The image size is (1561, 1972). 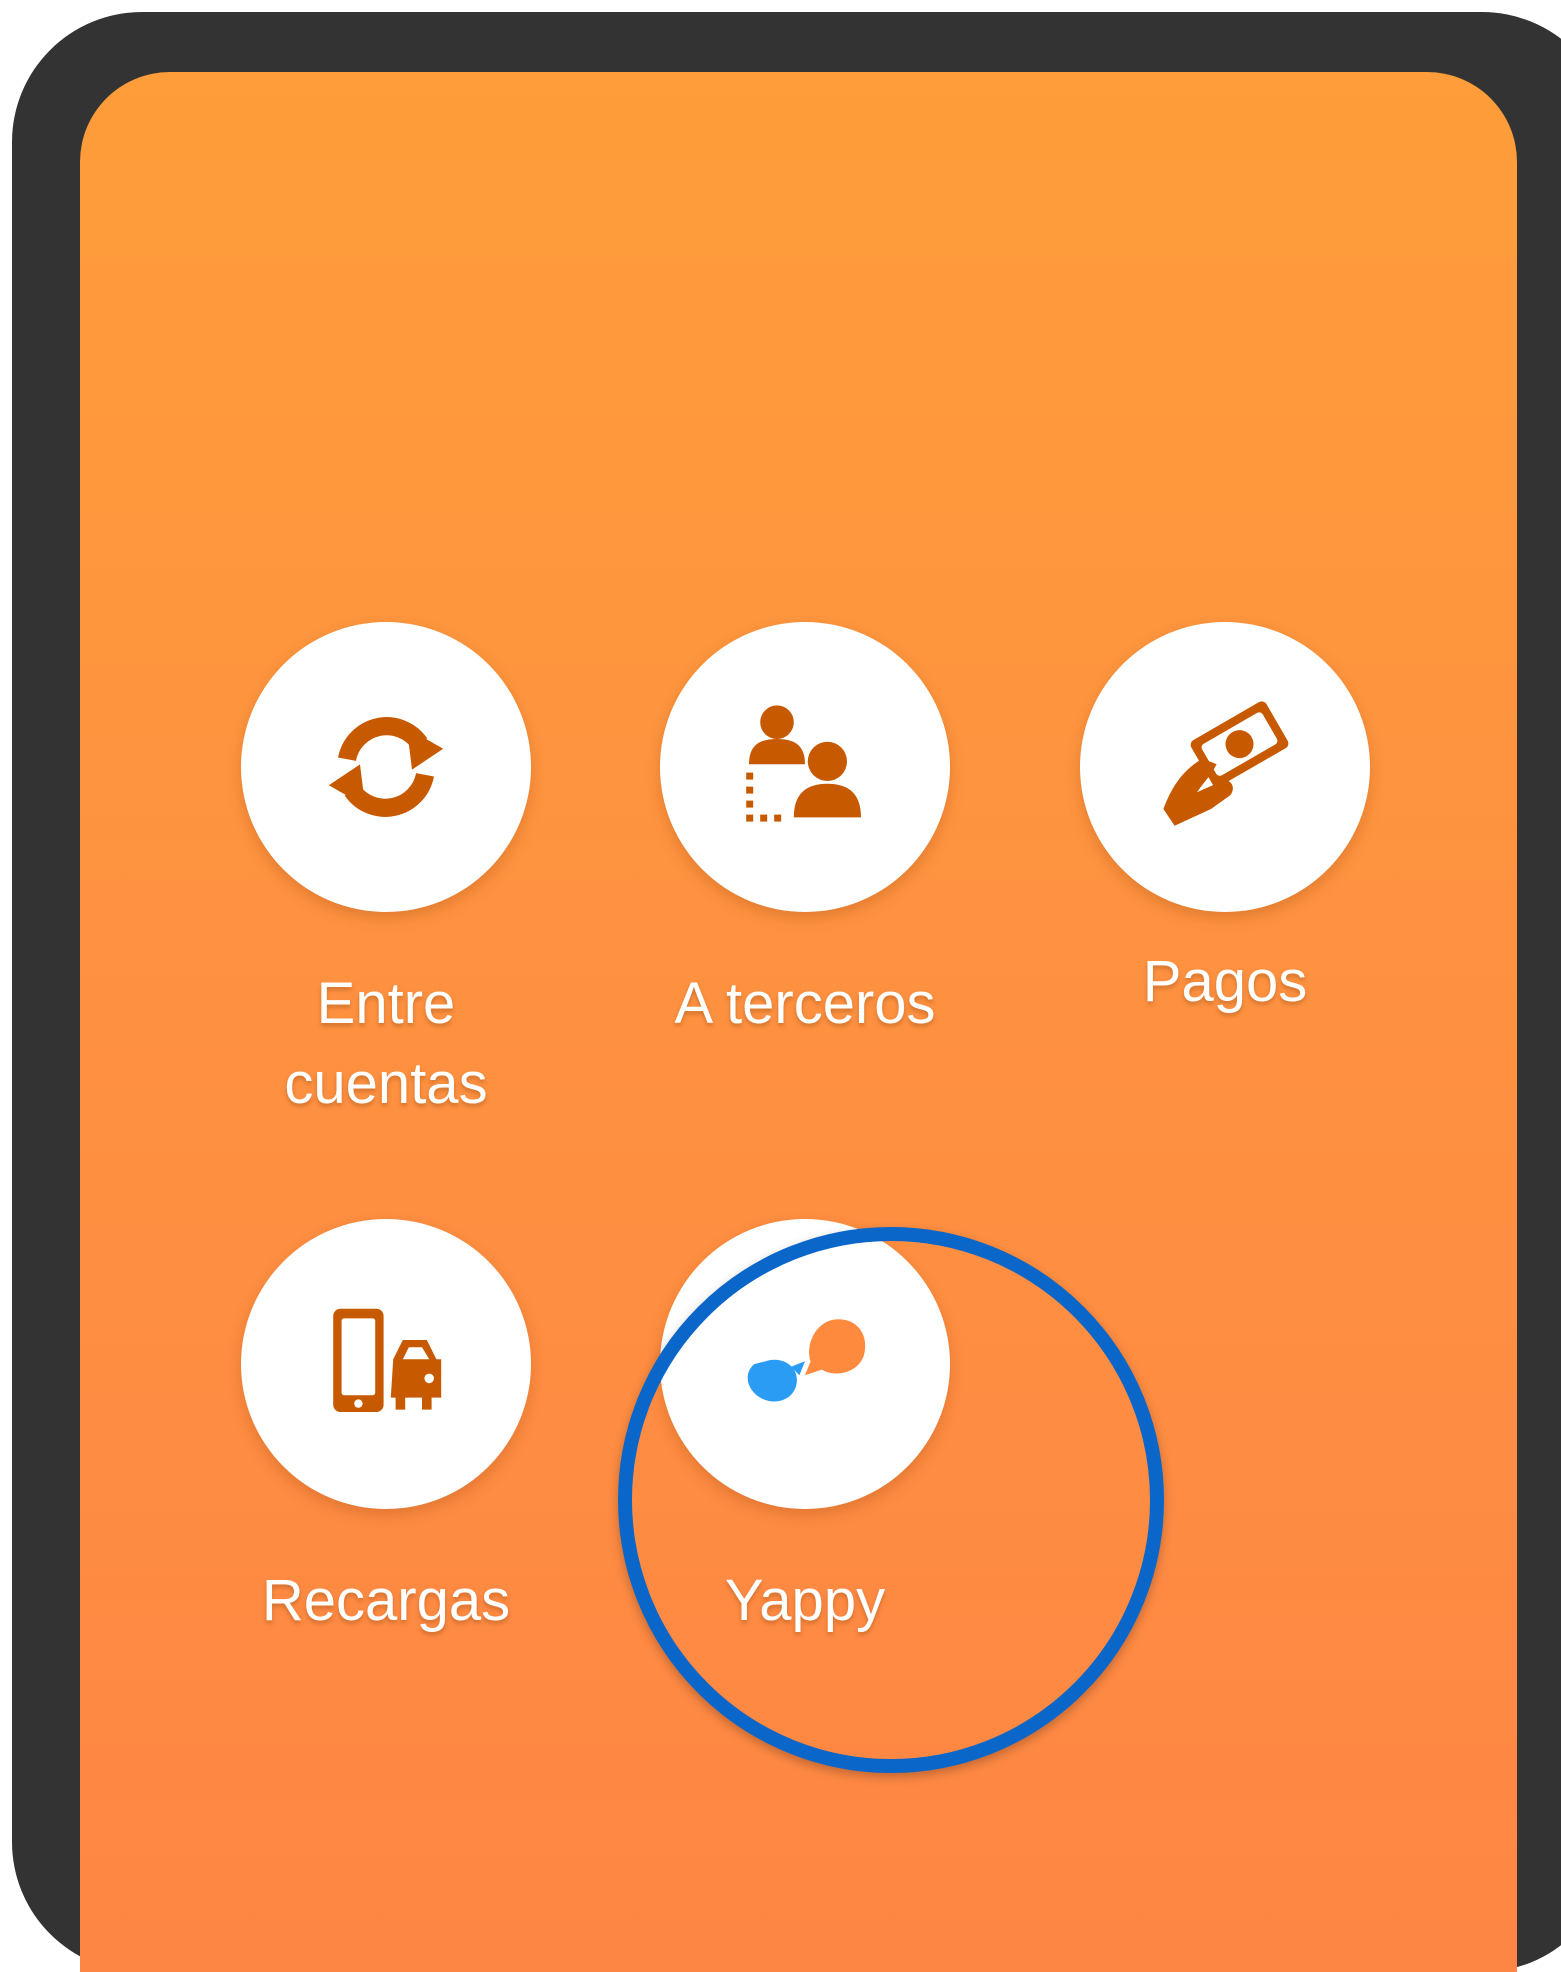 I want to click on sync-arrows-icon, so click(x=386, y=767).